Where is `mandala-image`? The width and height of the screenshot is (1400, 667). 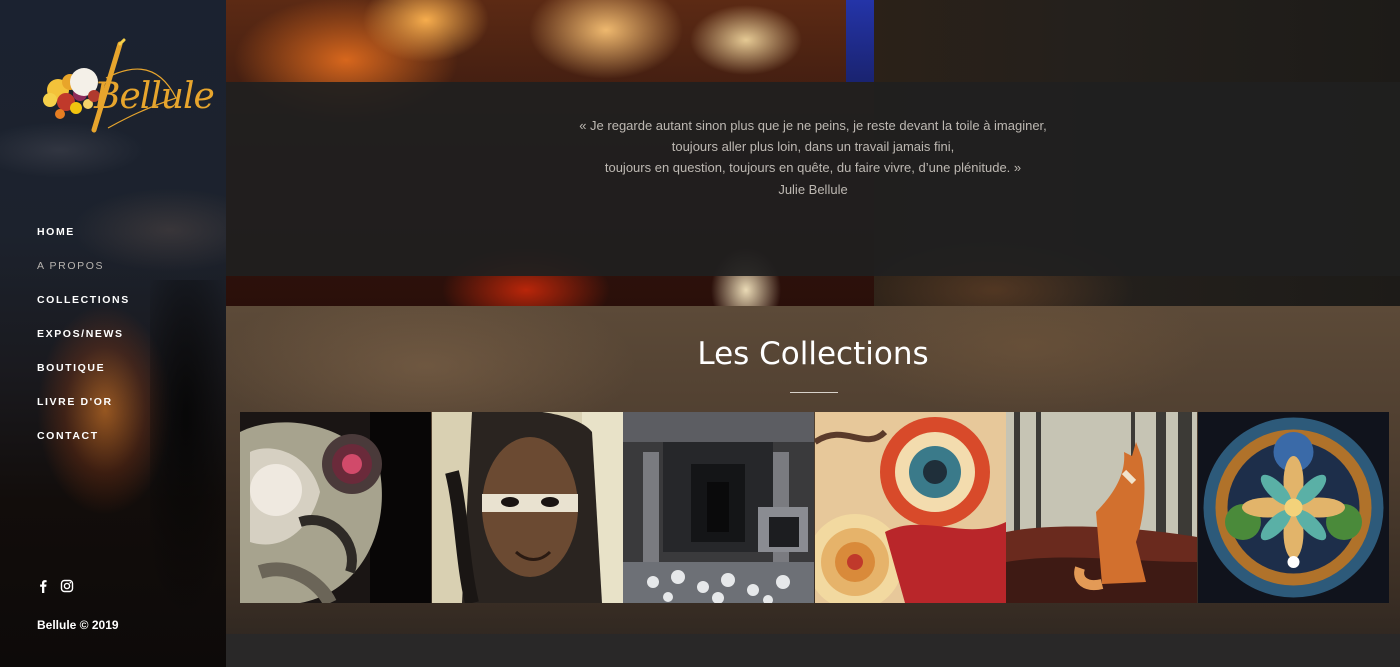
mandala-image is located at coordinates (1293, 507).